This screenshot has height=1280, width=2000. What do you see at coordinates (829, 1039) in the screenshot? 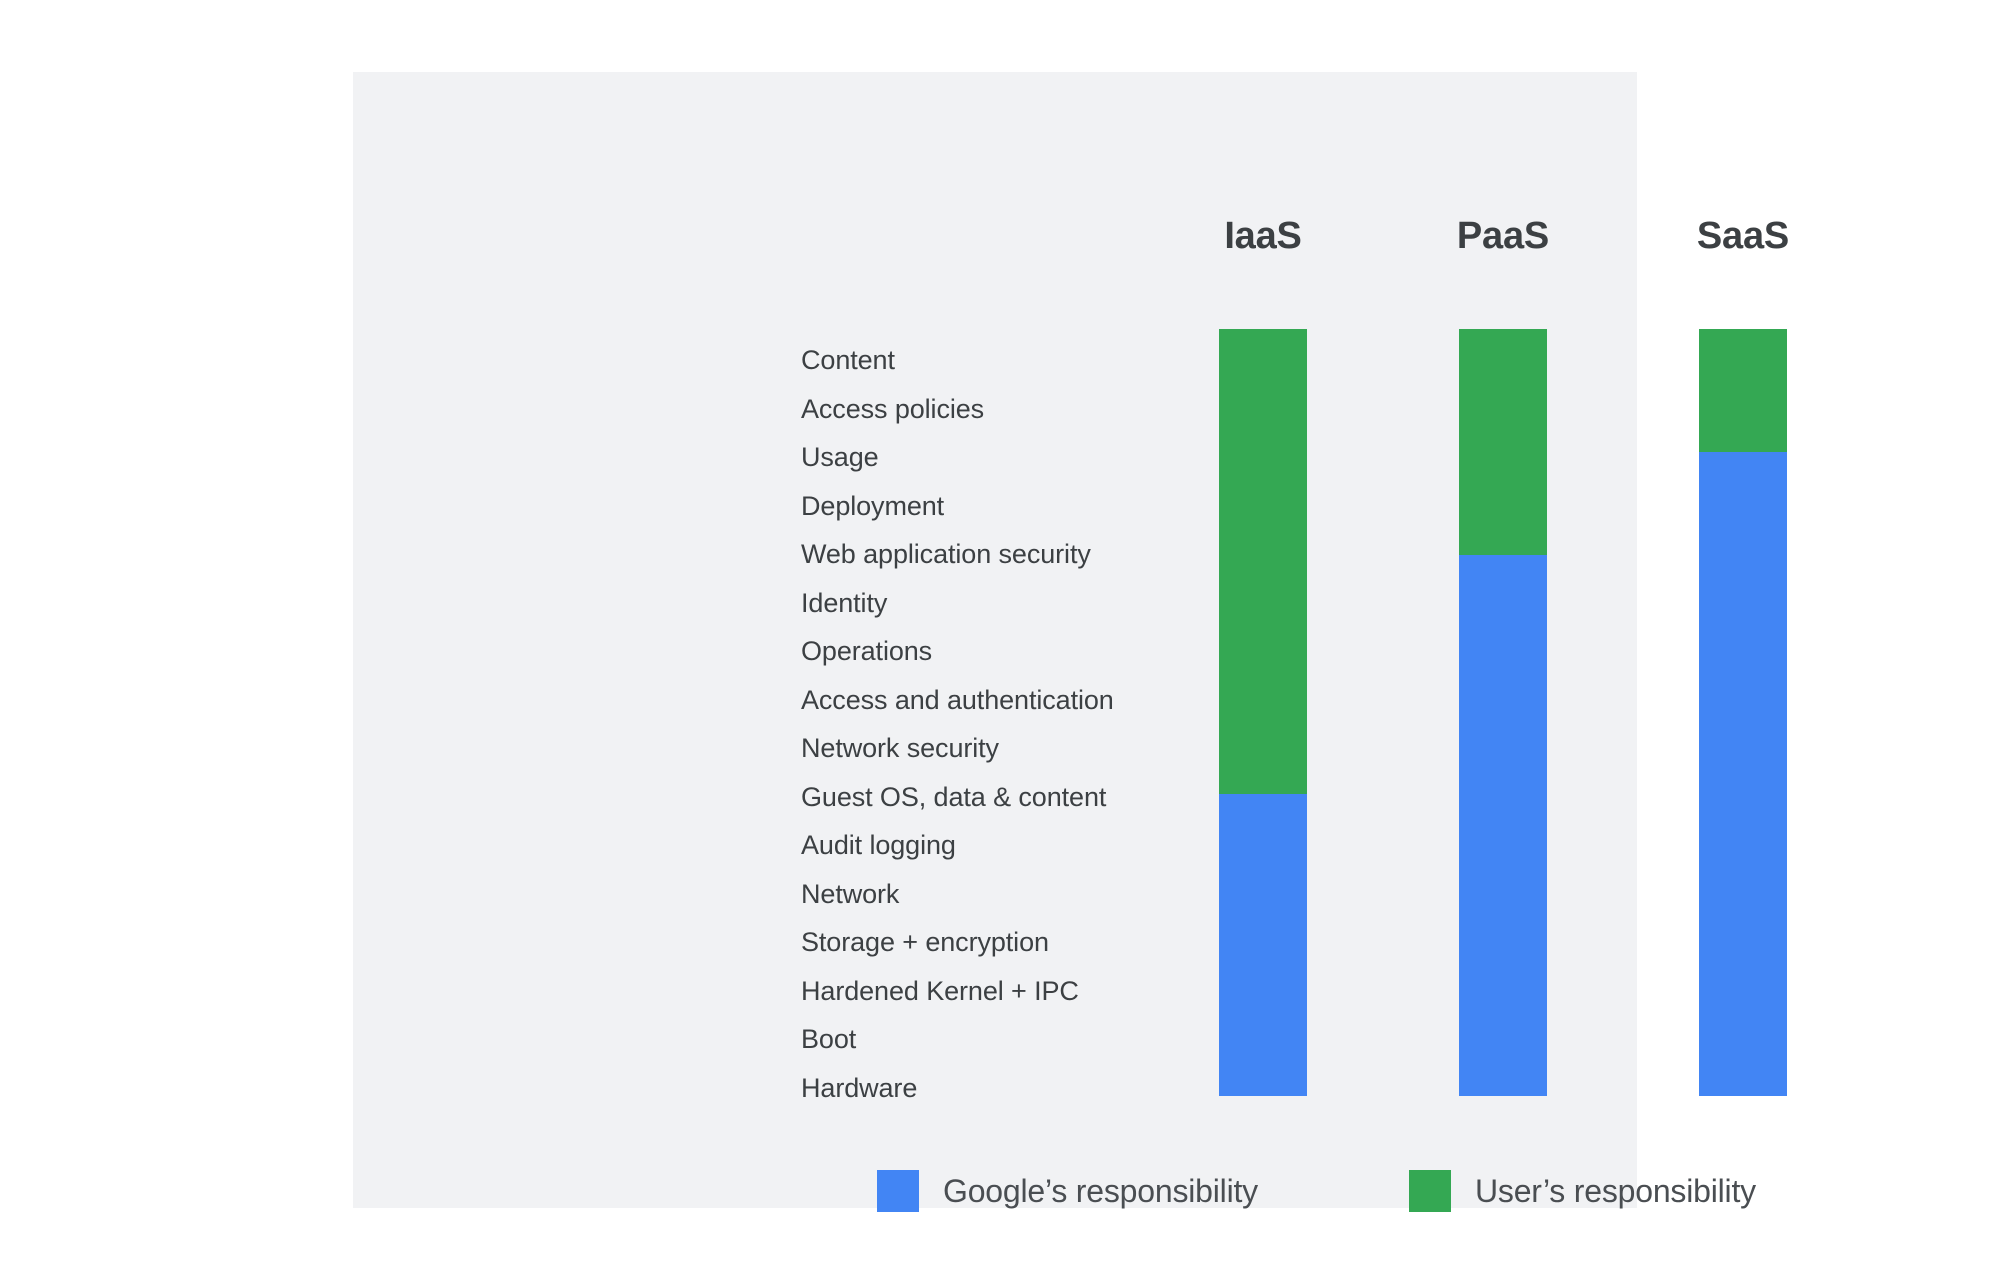
I see `row-label-boot: Boot` at bounding box center [829, 1039].